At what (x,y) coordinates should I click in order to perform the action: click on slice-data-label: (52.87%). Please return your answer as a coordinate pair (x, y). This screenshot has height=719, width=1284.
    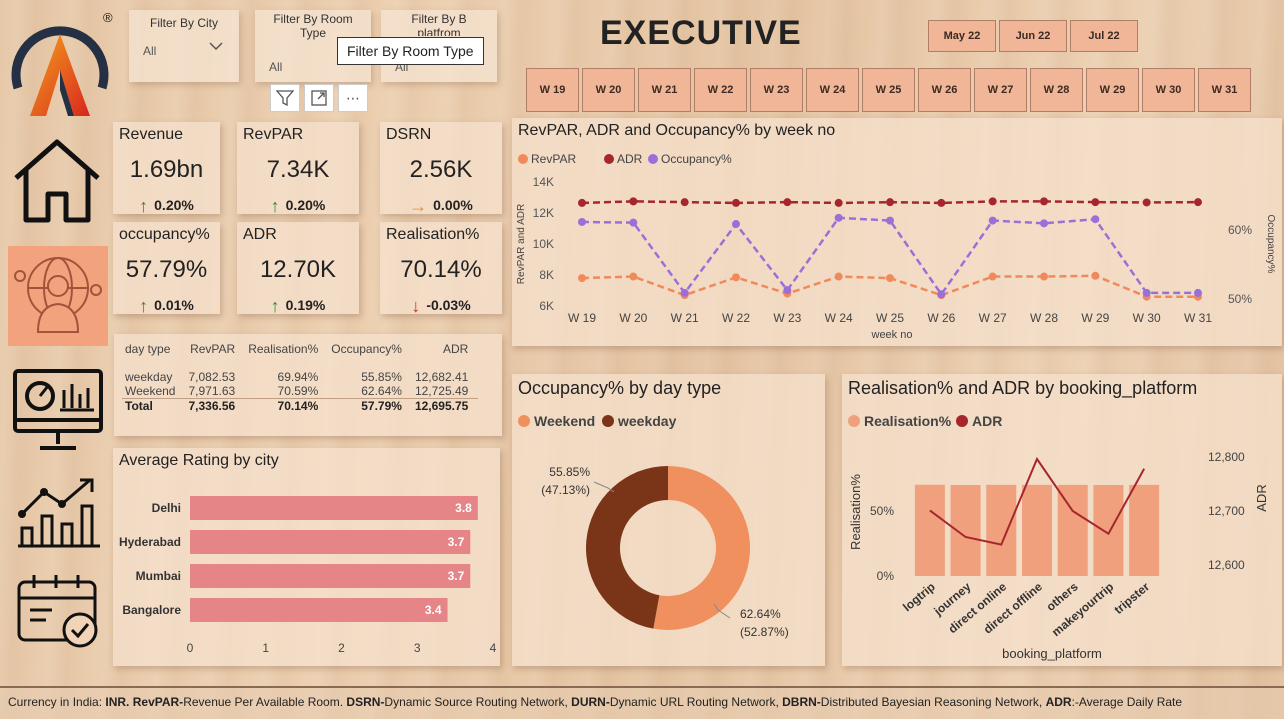
    Looking at the image, I should click on (764, 632).